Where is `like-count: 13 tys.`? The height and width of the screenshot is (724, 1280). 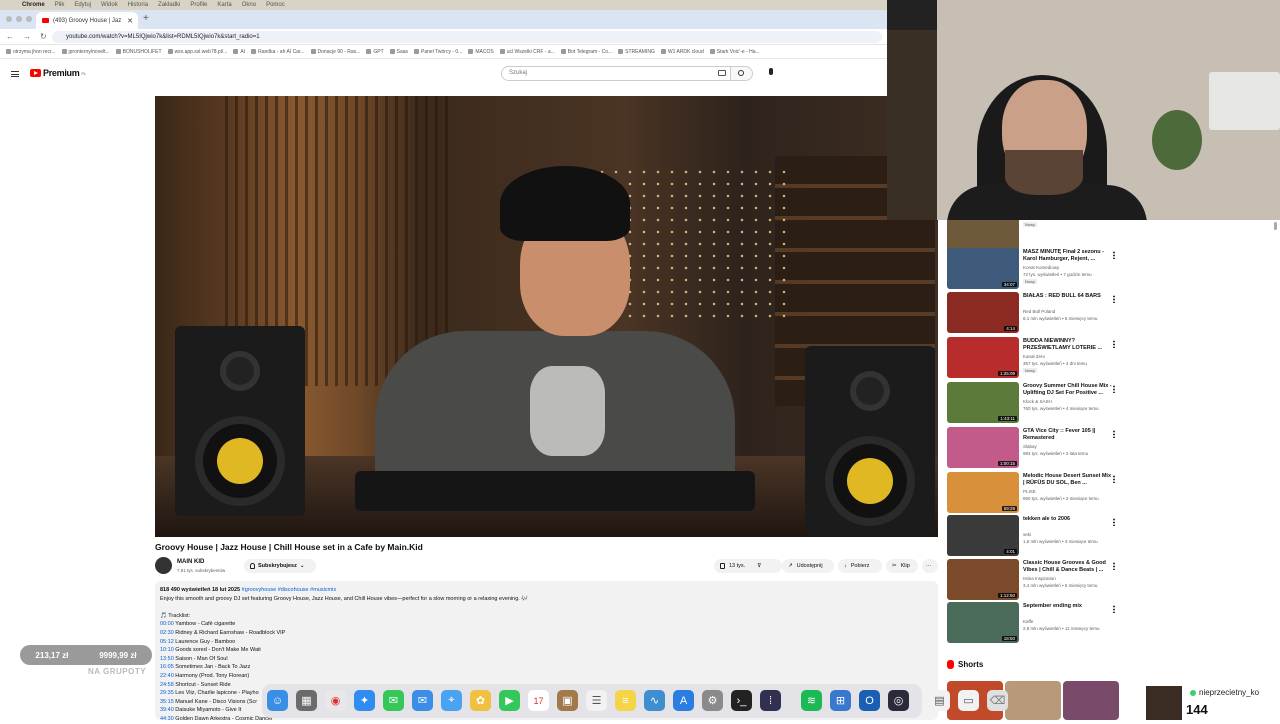
like-count: 13 tys. is located at coordinates (737, 566).